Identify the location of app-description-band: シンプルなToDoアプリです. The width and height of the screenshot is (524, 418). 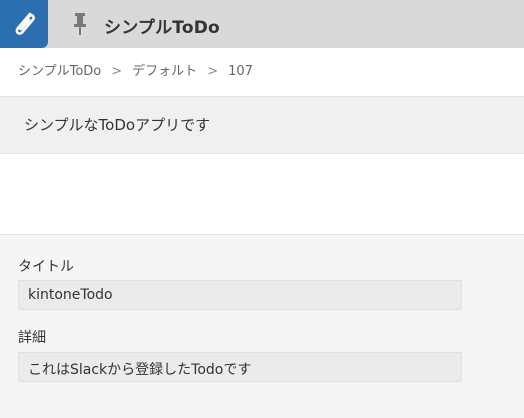
(262, 125).